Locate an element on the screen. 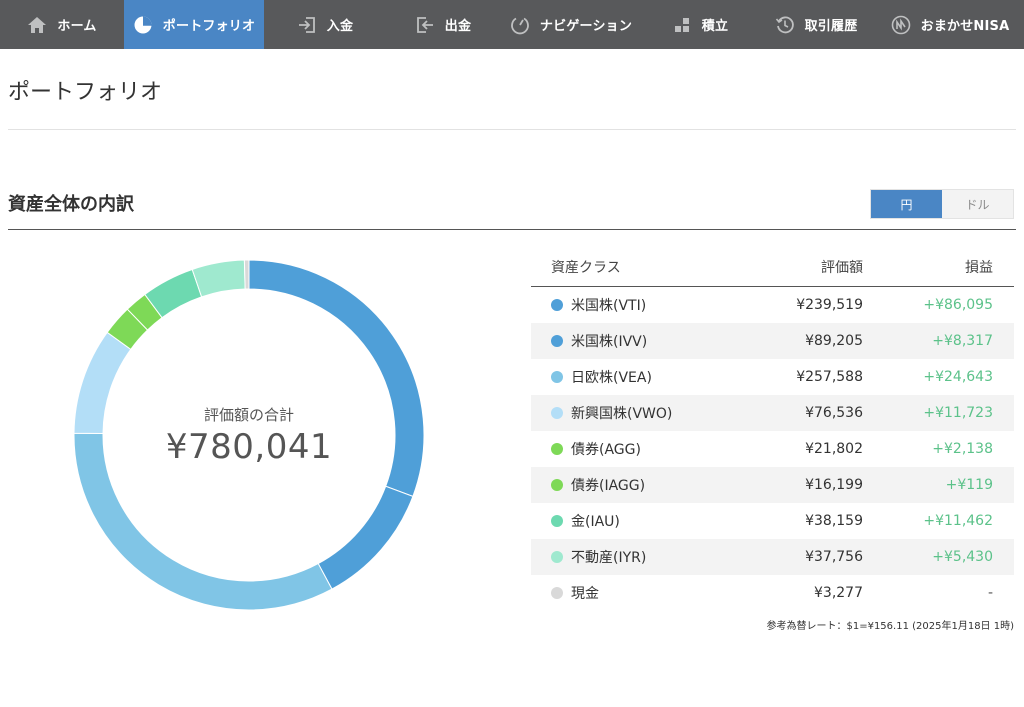  nav-item-accumulation: 積立 is located at coordinates (700, 24).